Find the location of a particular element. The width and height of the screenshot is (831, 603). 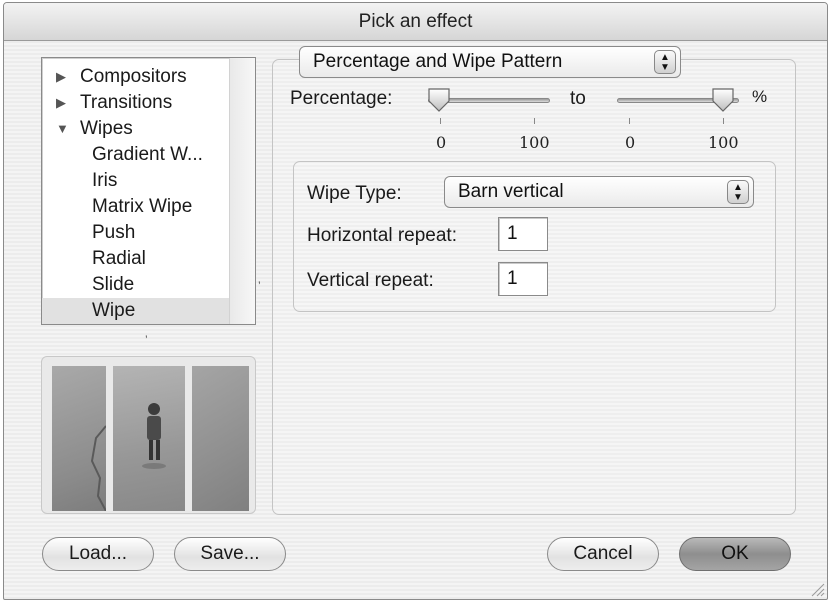

tree-item-label: Push is located at coordinates (114, 232).